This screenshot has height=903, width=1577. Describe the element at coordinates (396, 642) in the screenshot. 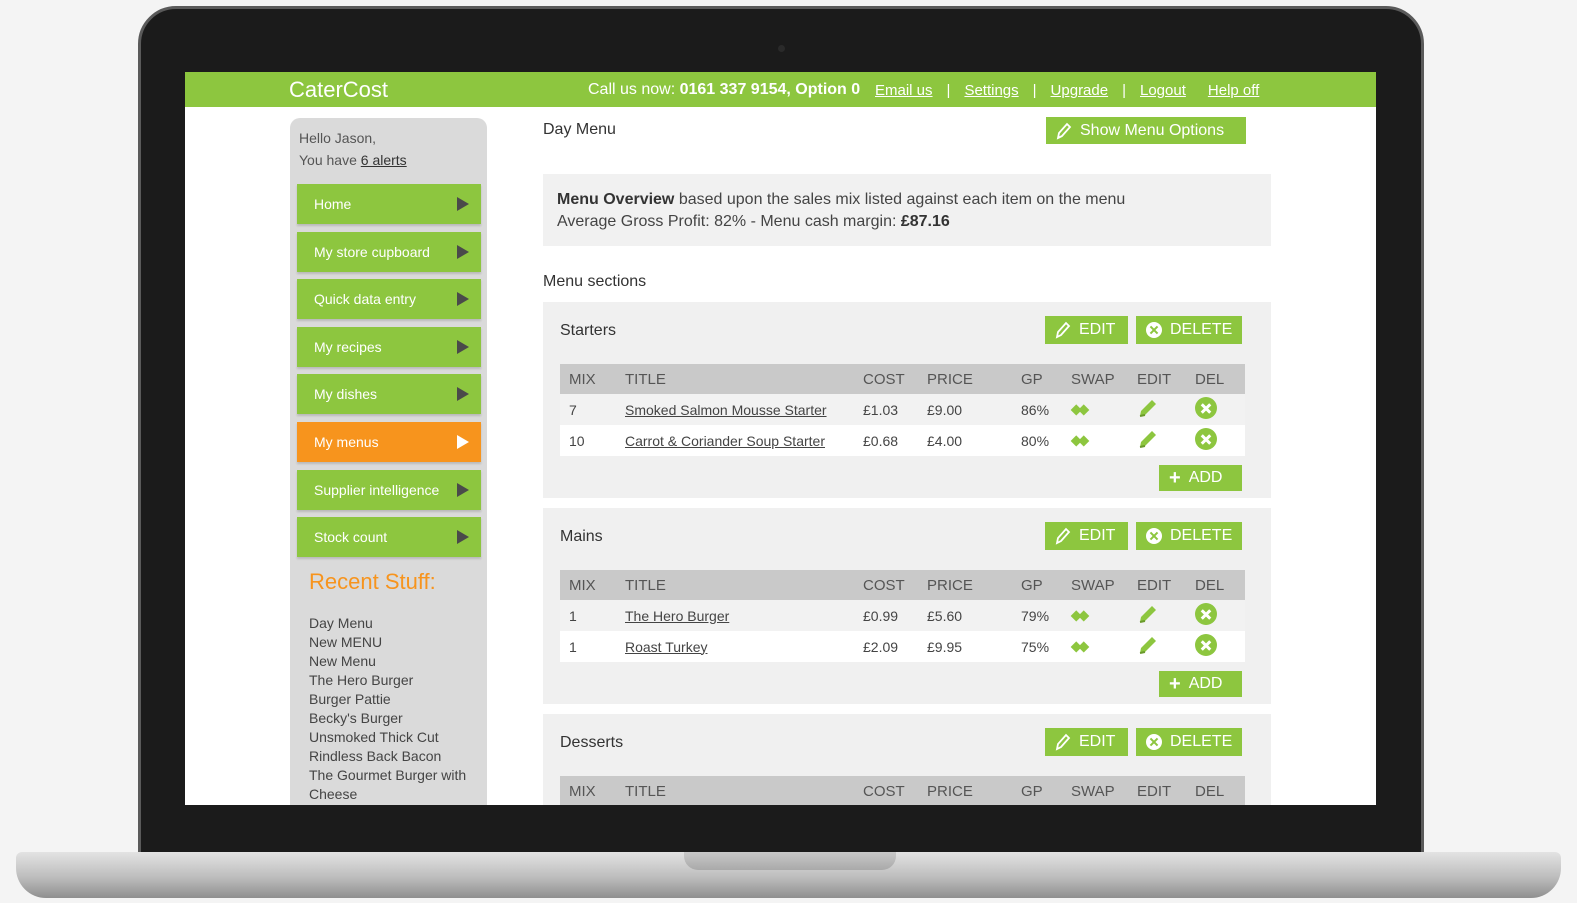

I see `recent-item: New MENU` at that location.